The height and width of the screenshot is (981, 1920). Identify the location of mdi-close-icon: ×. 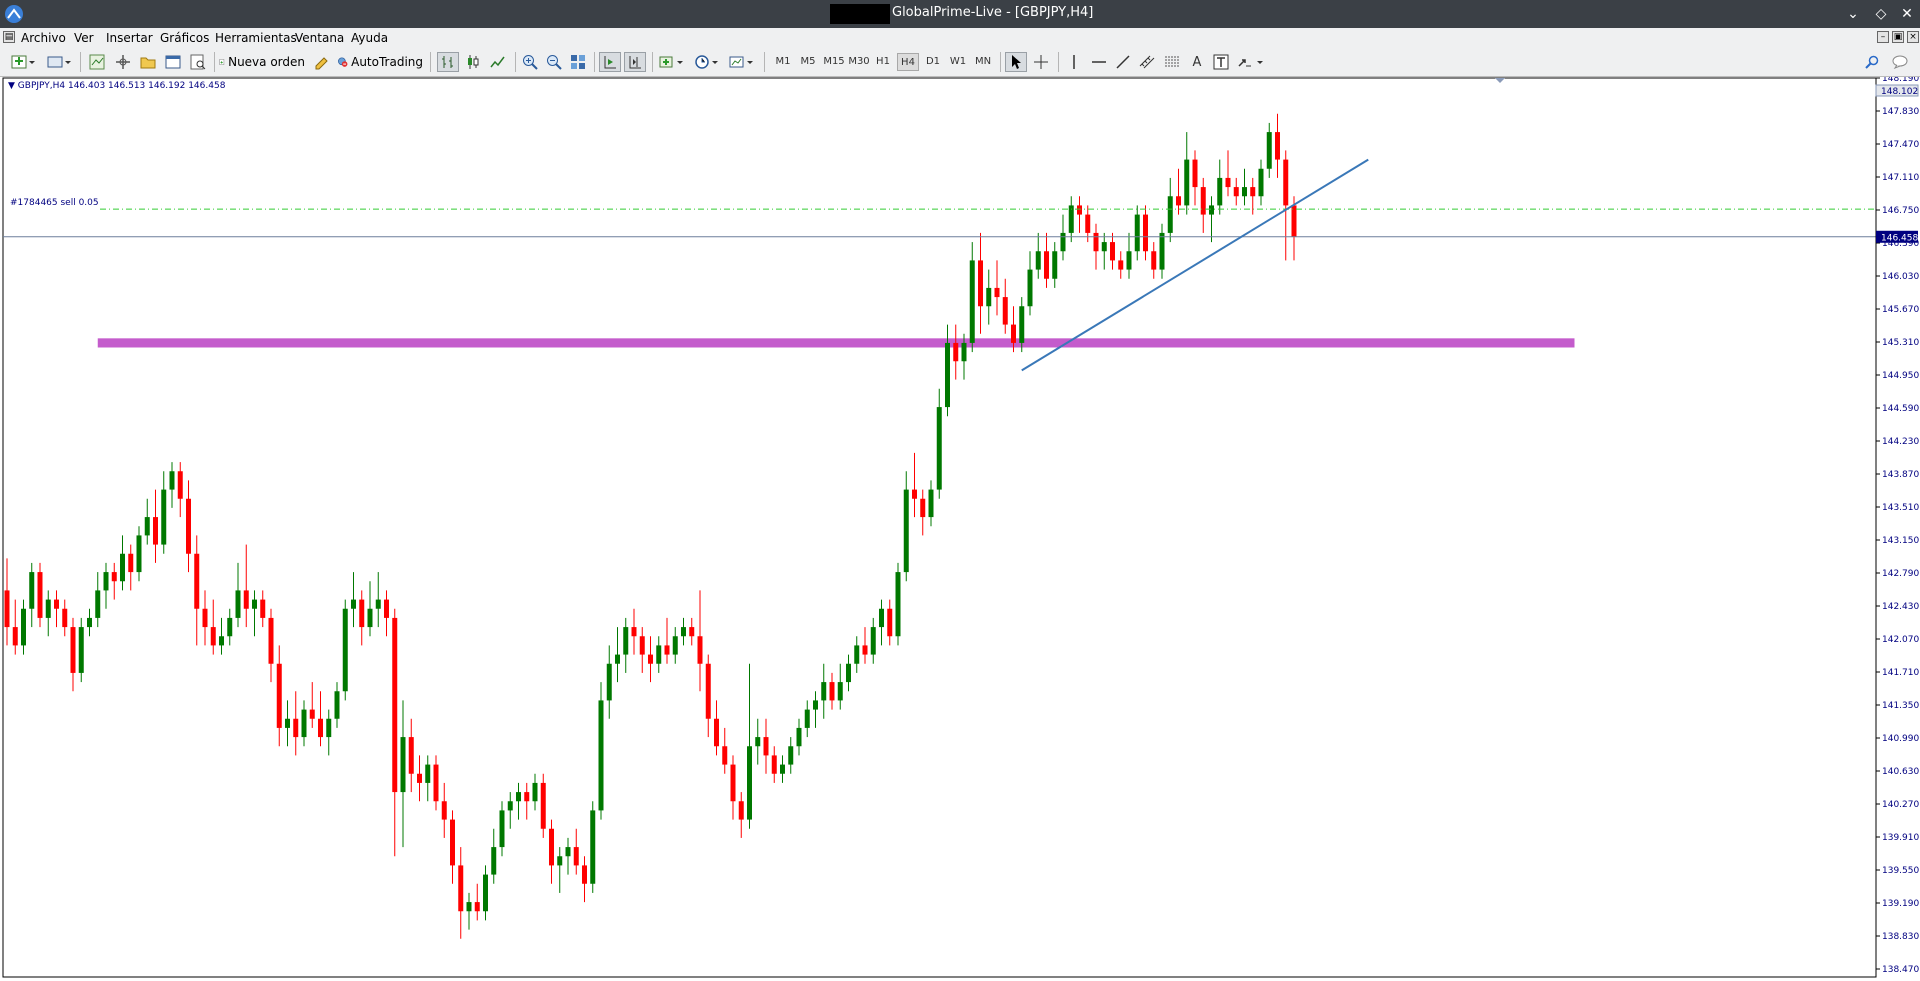
(1913, 37).